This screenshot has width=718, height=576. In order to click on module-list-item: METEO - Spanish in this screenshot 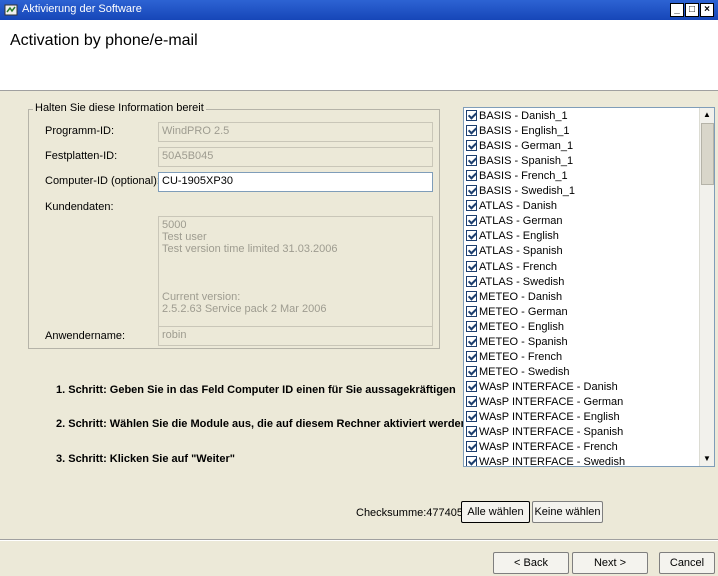, I will do `click(517, 342)`.